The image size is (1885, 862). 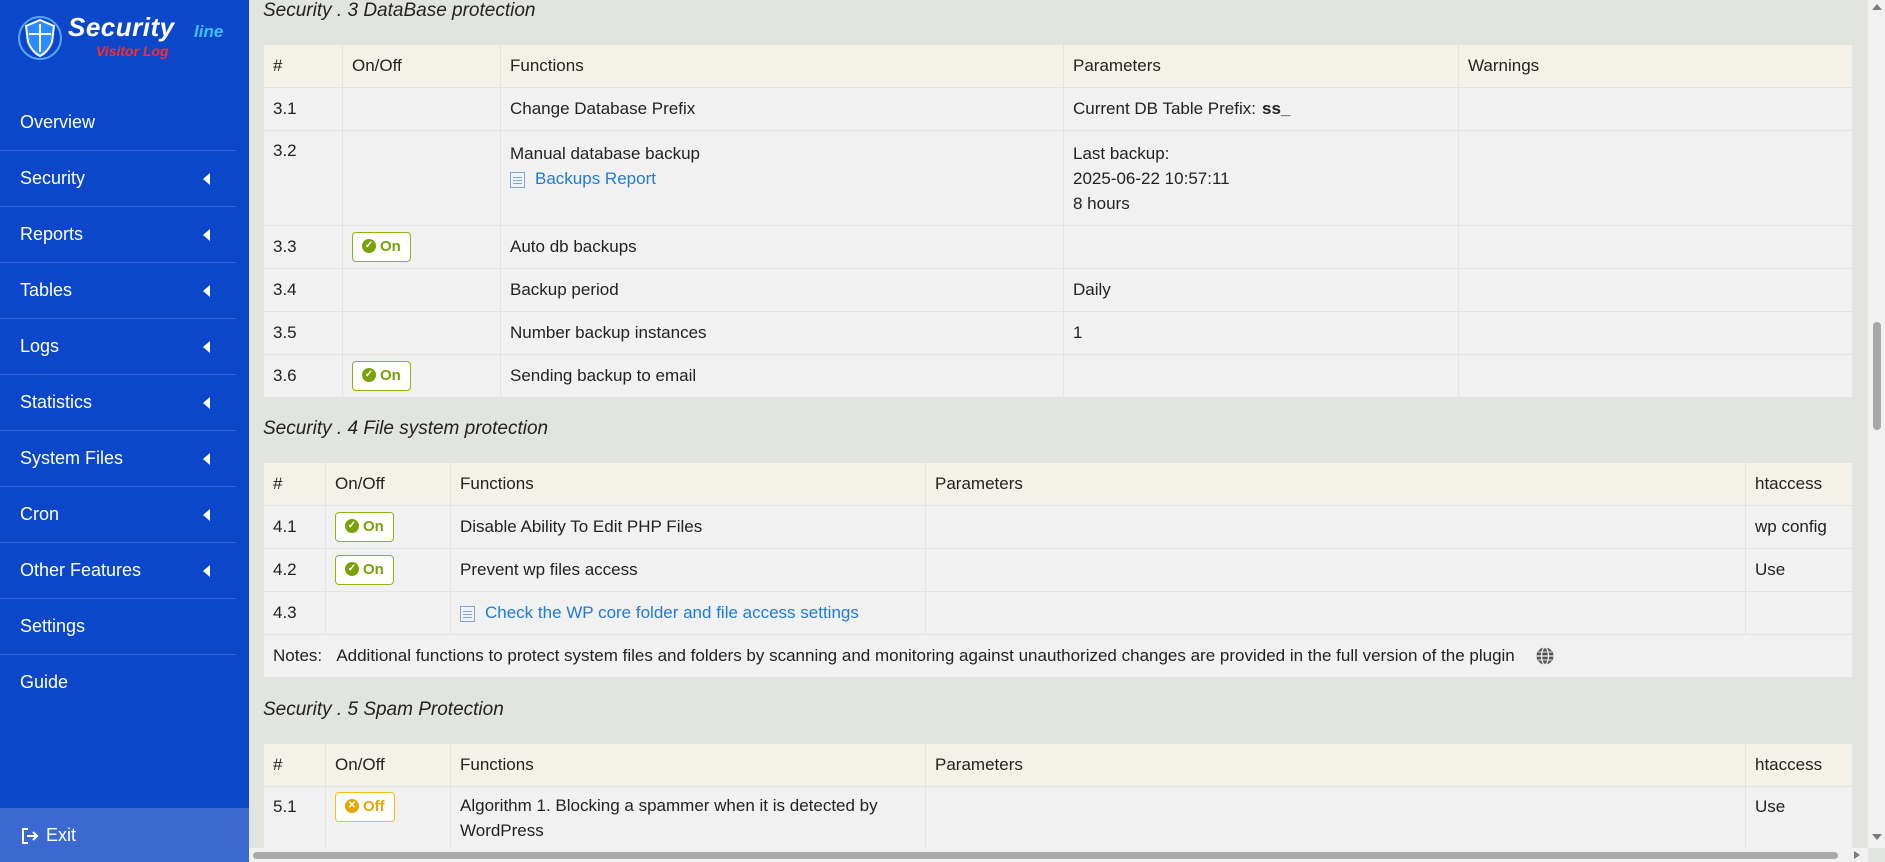 I want to click on toggle-label: Off, so click(x=374, y=806).